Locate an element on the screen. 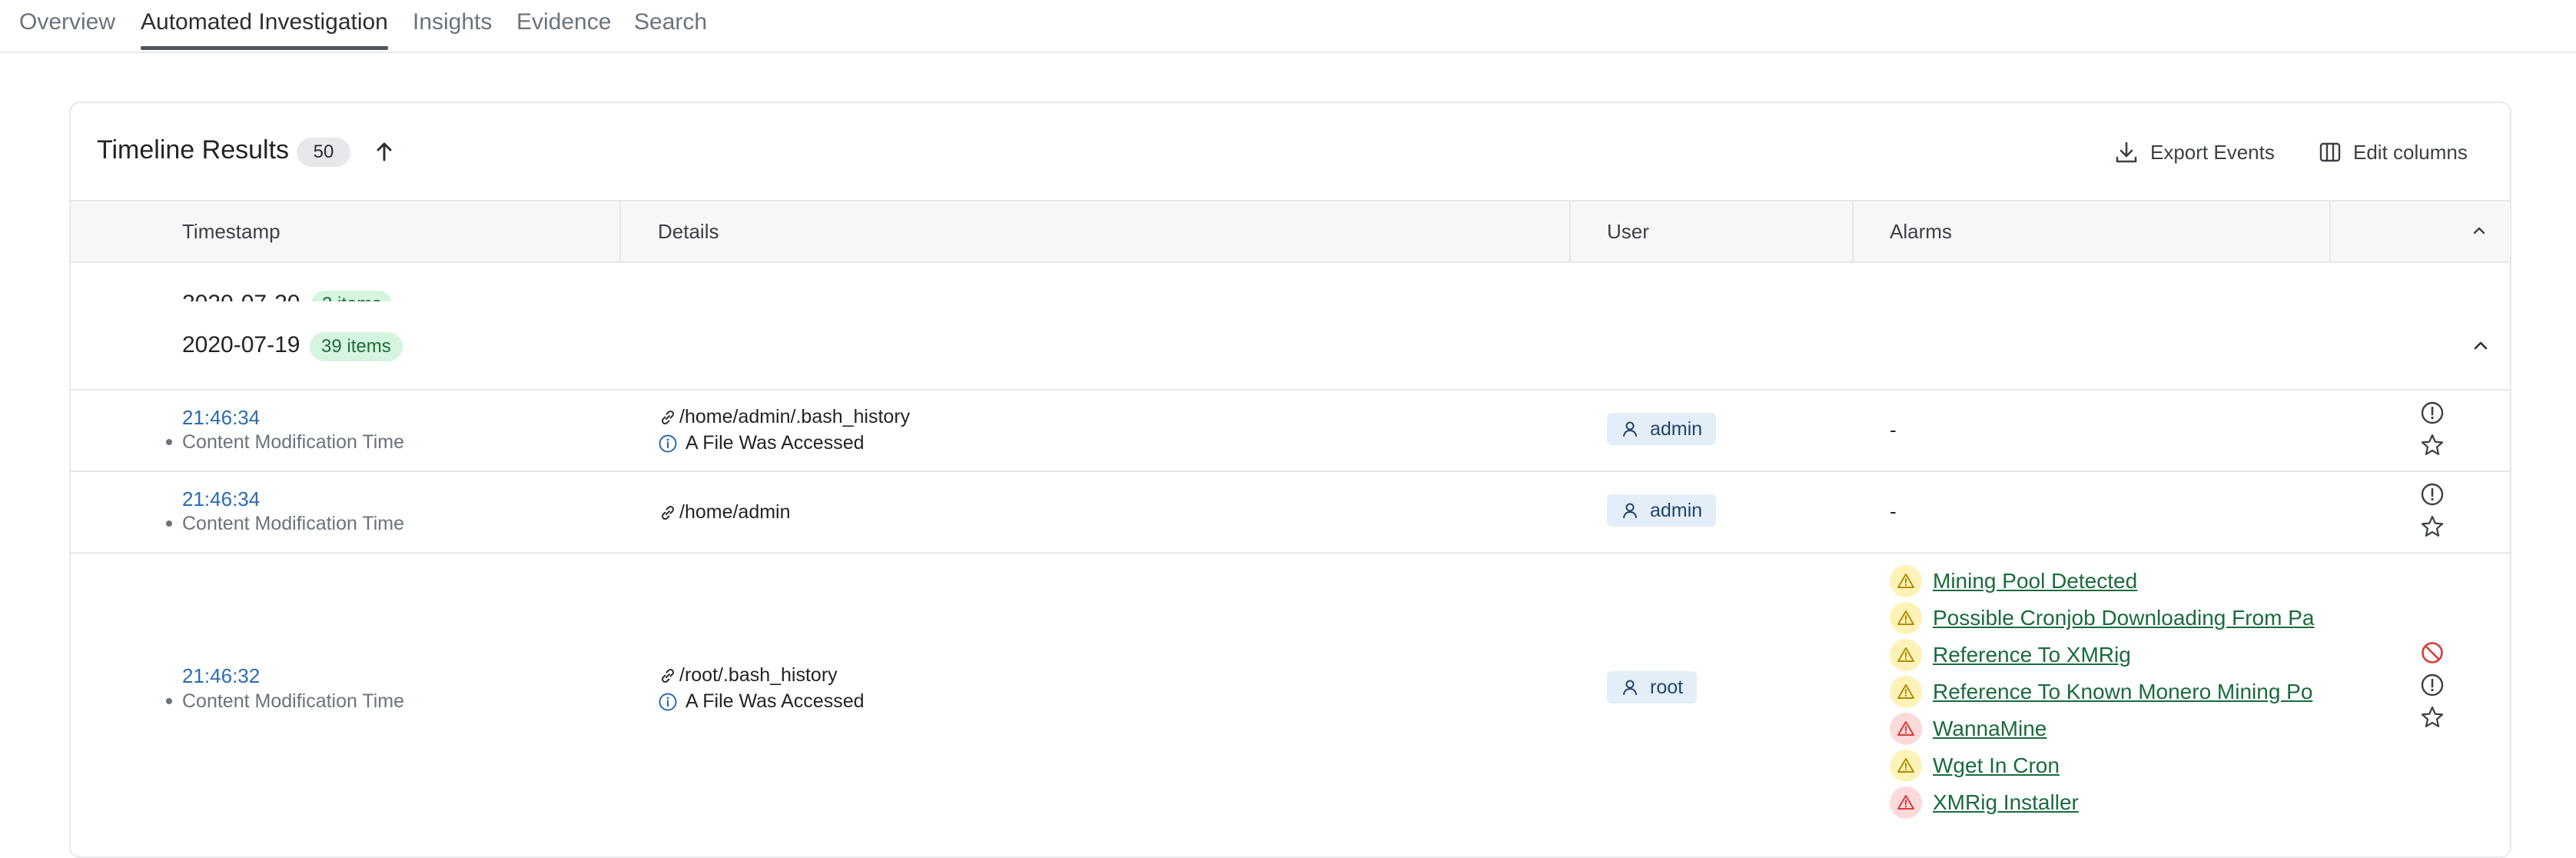  alarm-link: XMRig Installer is located at coordinates (2006, 802).